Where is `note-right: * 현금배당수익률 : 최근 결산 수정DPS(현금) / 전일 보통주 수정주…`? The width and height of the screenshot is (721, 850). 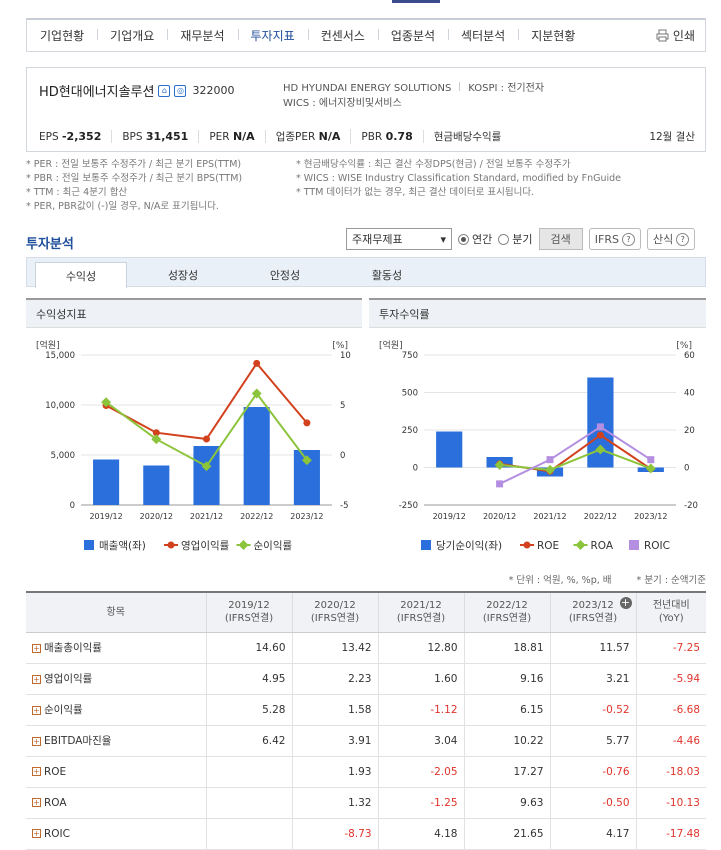
note-right: * 현금배당수익률 : 최근 결산 수정DPS(현금) / 전일 보통주 수정주… is located at coordinates (433, 164).